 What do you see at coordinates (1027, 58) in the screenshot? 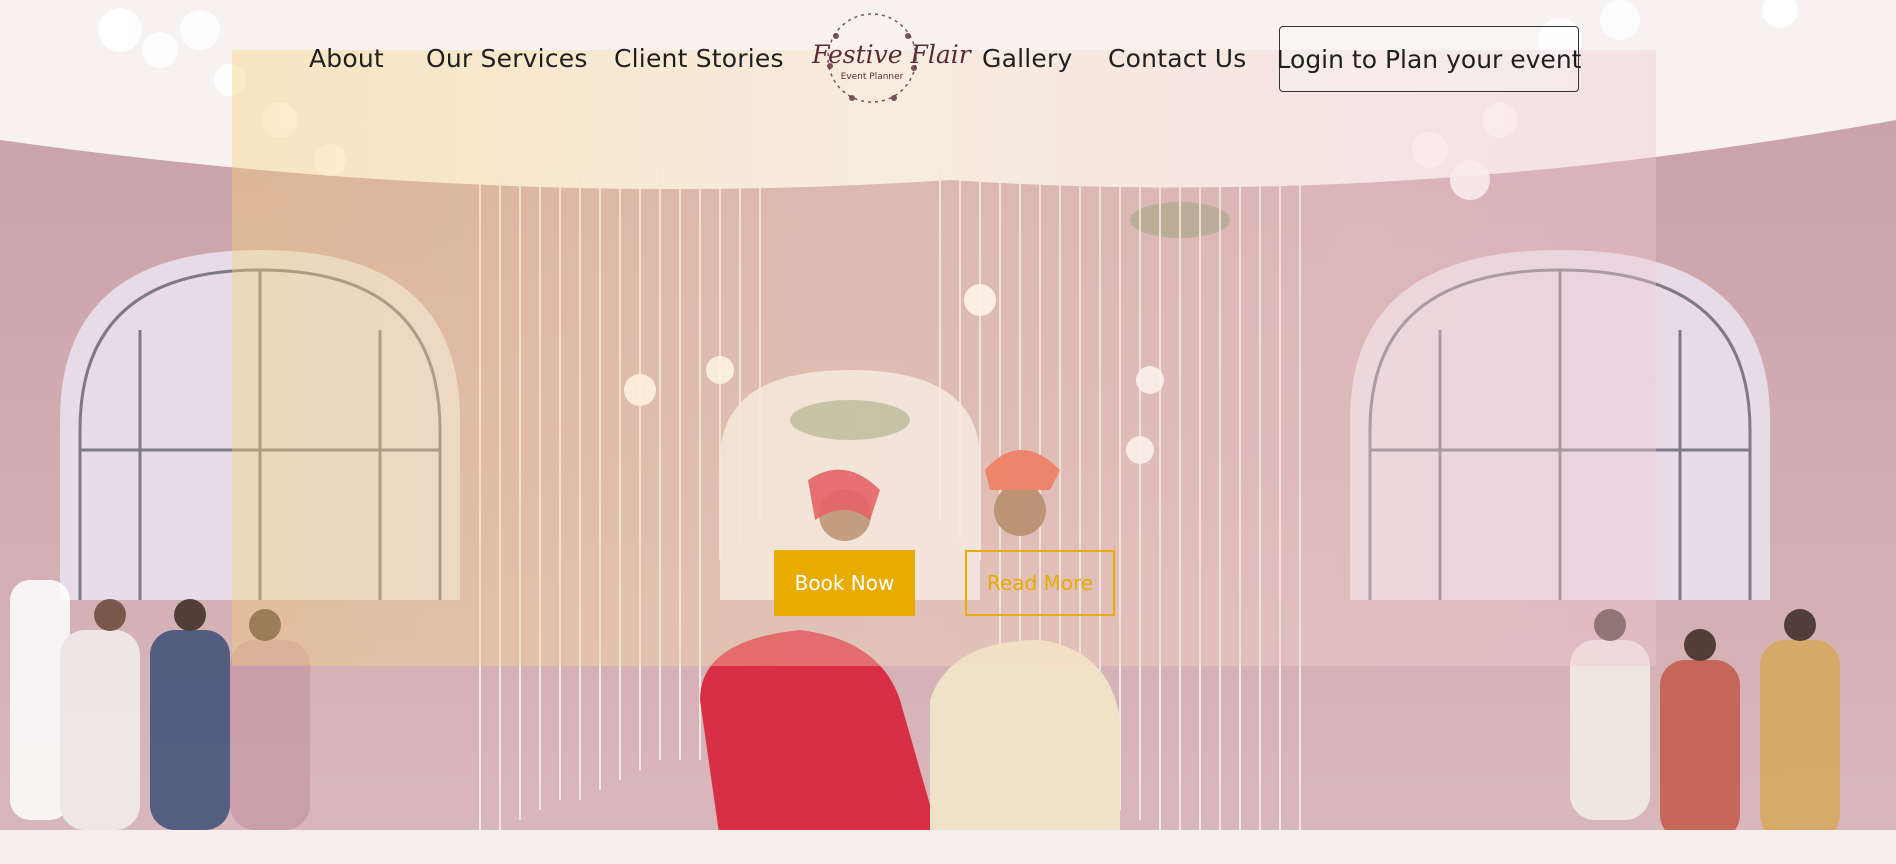
I see `nav-gallery: Gallery` at bounding box center [1027, 58].